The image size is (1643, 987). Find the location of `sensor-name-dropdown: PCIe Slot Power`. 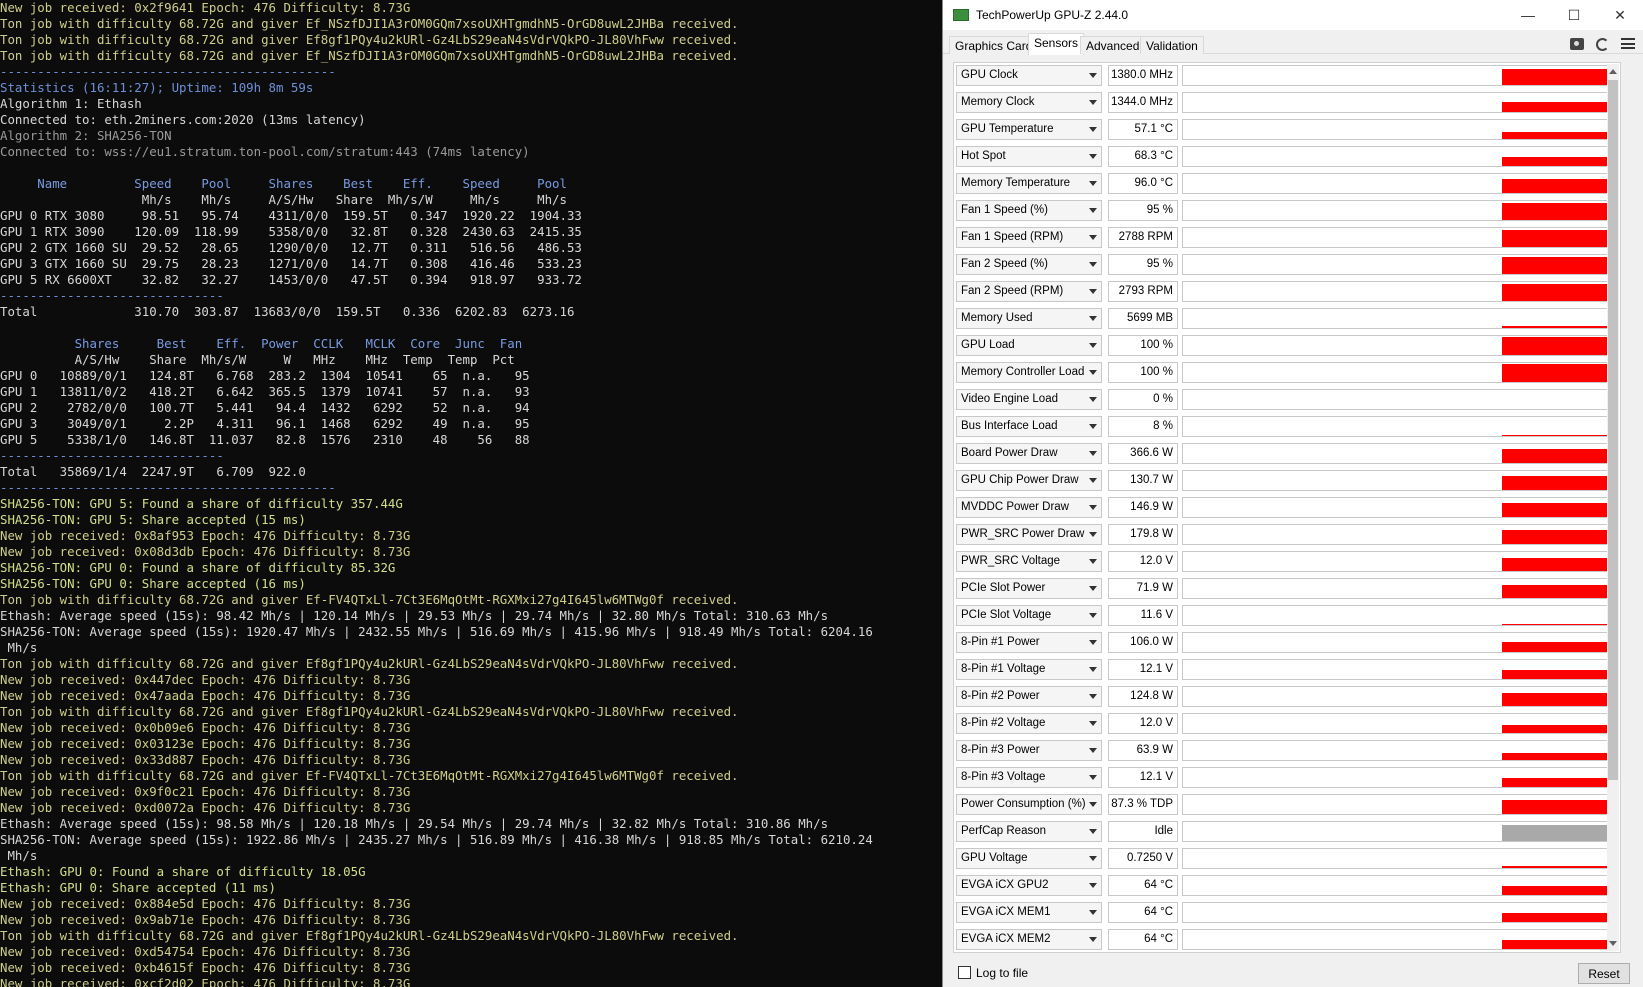

sensor-name-dropdown: PCIe Slot Power is located at coordinates (1029, 588).